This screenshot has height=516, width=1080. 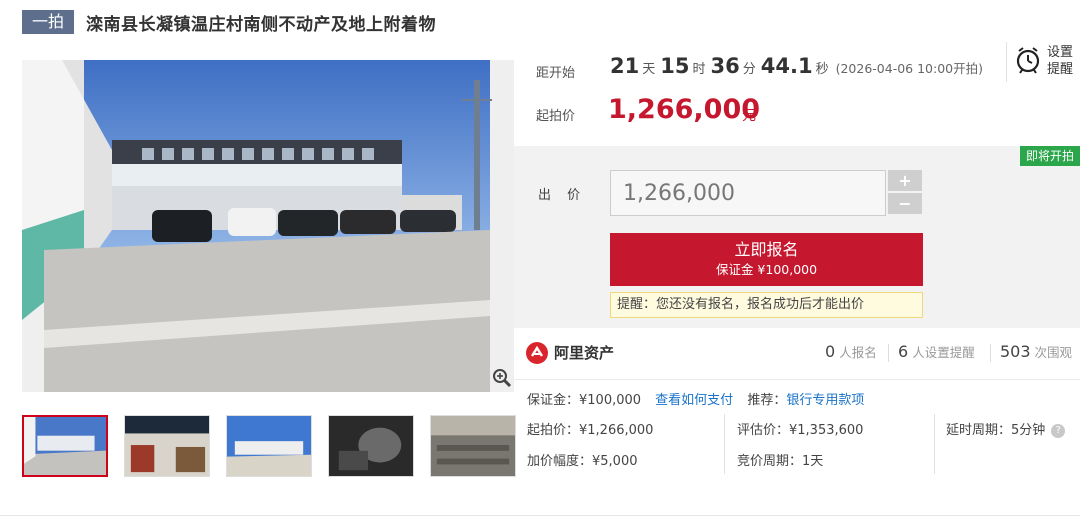 I want to click on reminder-count-value: 6, so click(x=903, y=351).